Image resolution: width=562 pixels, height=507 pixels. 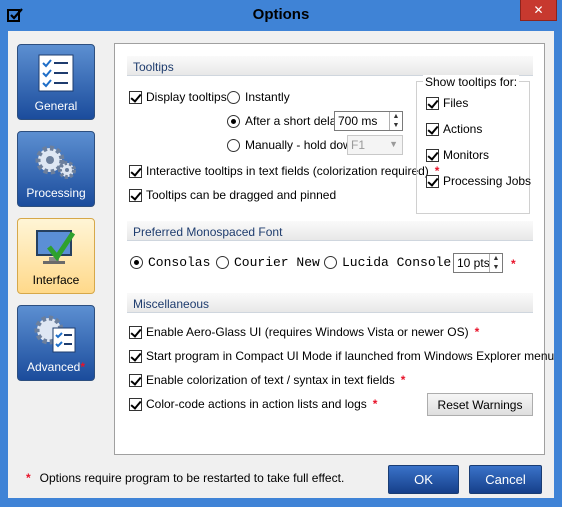 I want to click on manually-radio: Manually - hold down:, so click(x=294, y=145).